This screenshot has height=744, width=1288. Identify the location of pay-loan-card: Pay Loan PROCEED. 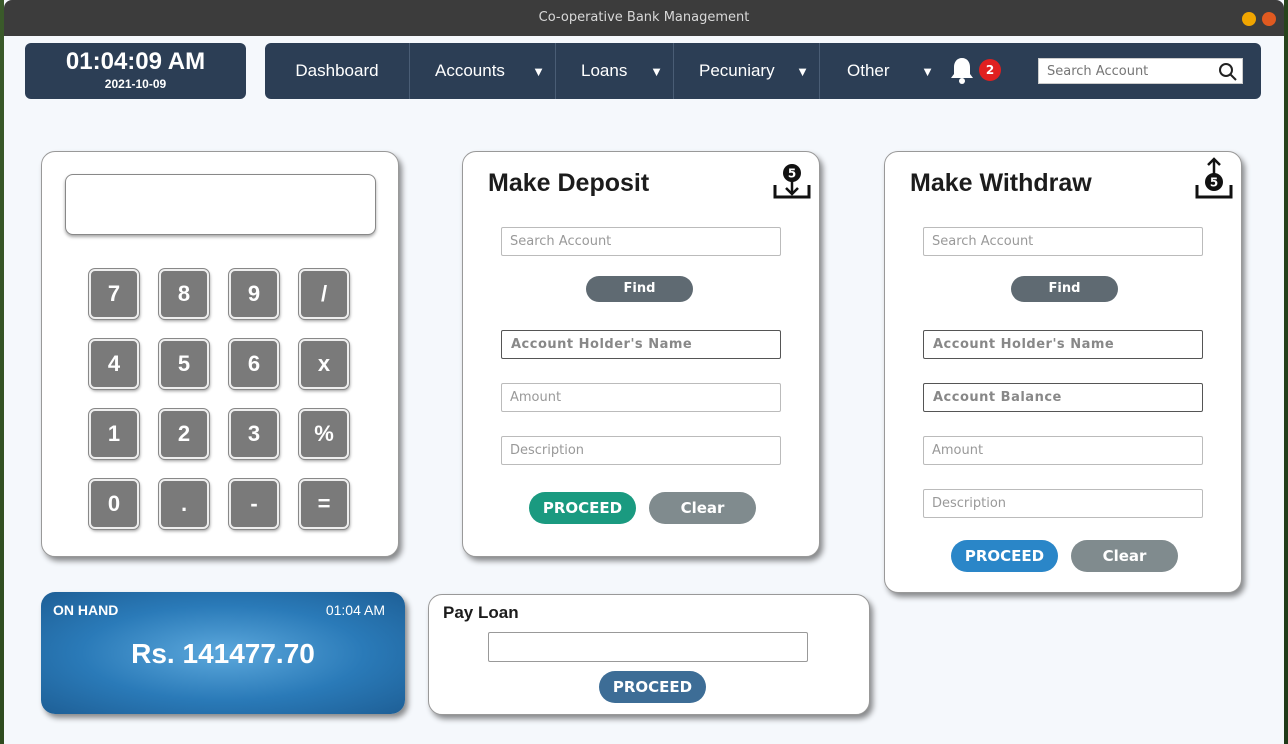
(649, 654).